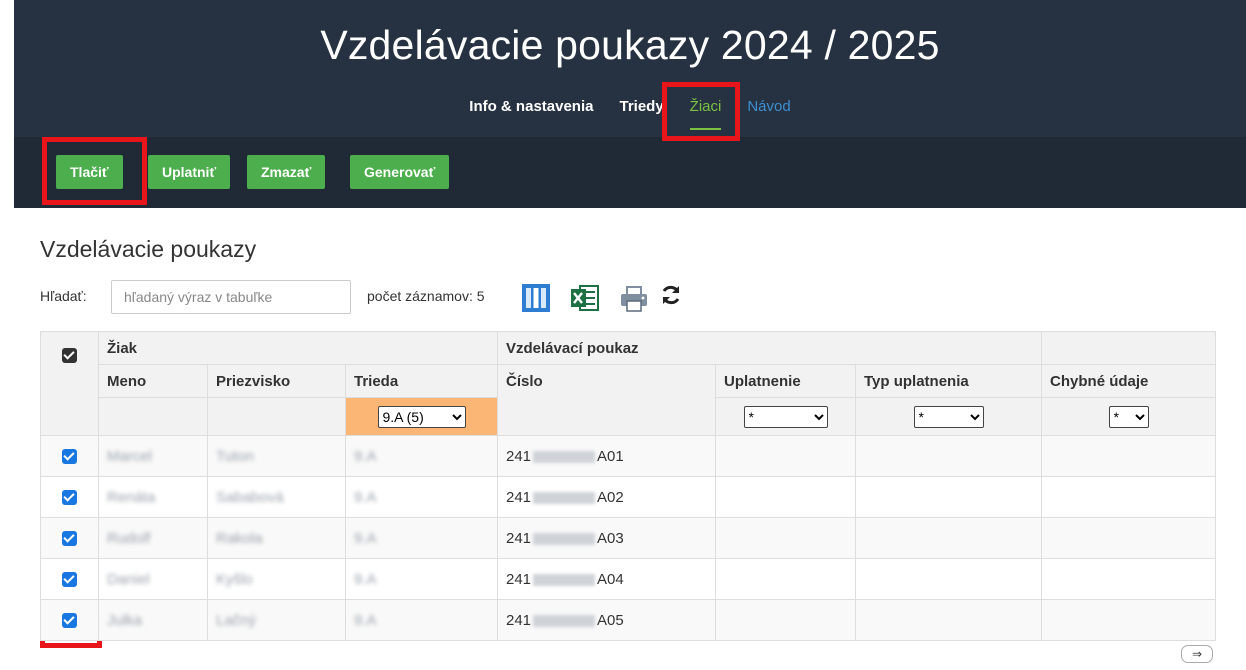 The width and height of the screenshot is (1246, 670). I want to click on column-header-applied: Uplatnenie, so click(785, 381).